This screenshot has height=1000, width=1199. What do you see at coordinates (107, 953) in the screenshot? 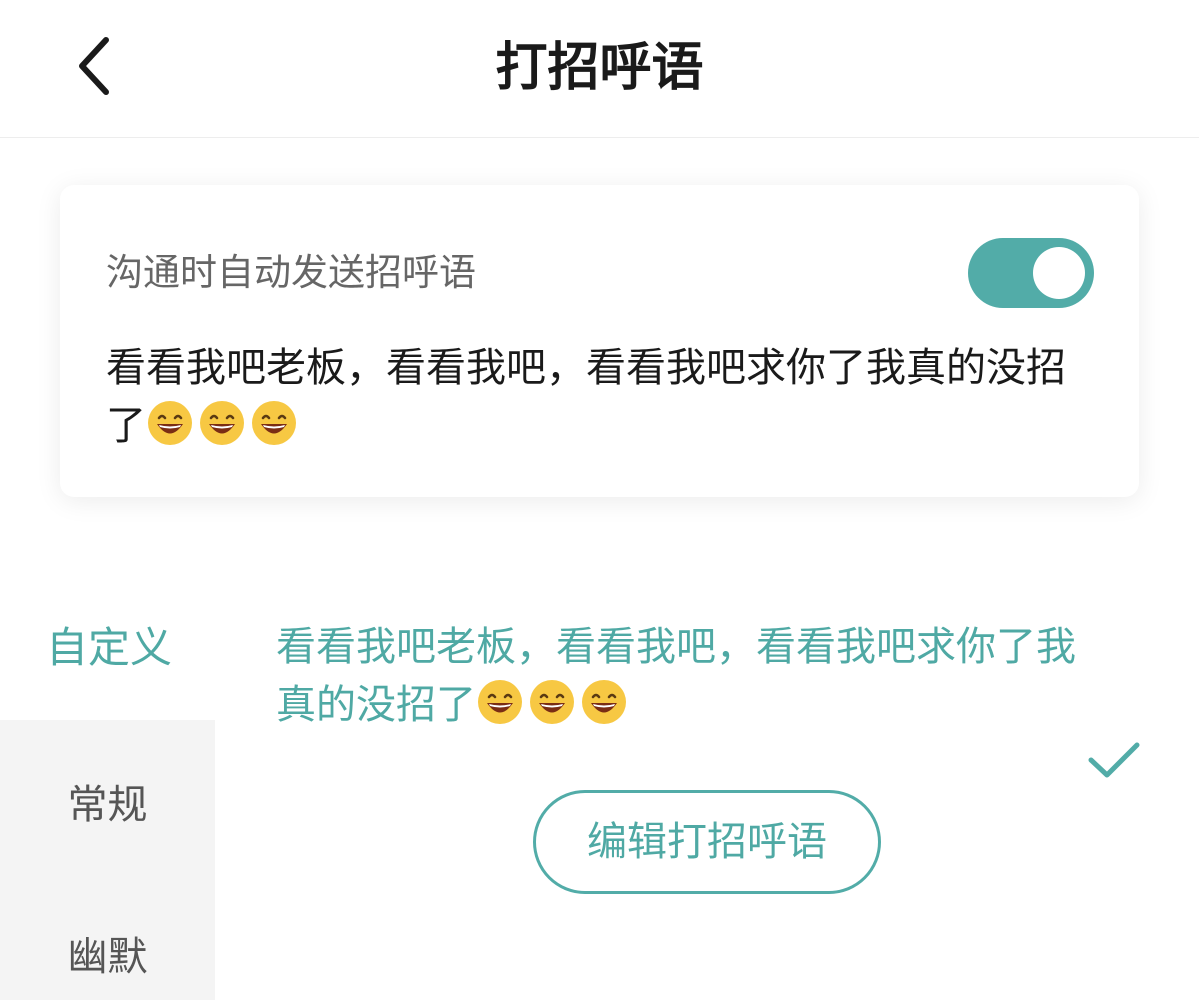
I see `category-tab-humor: 幽默` at bounding box center [107, 953].